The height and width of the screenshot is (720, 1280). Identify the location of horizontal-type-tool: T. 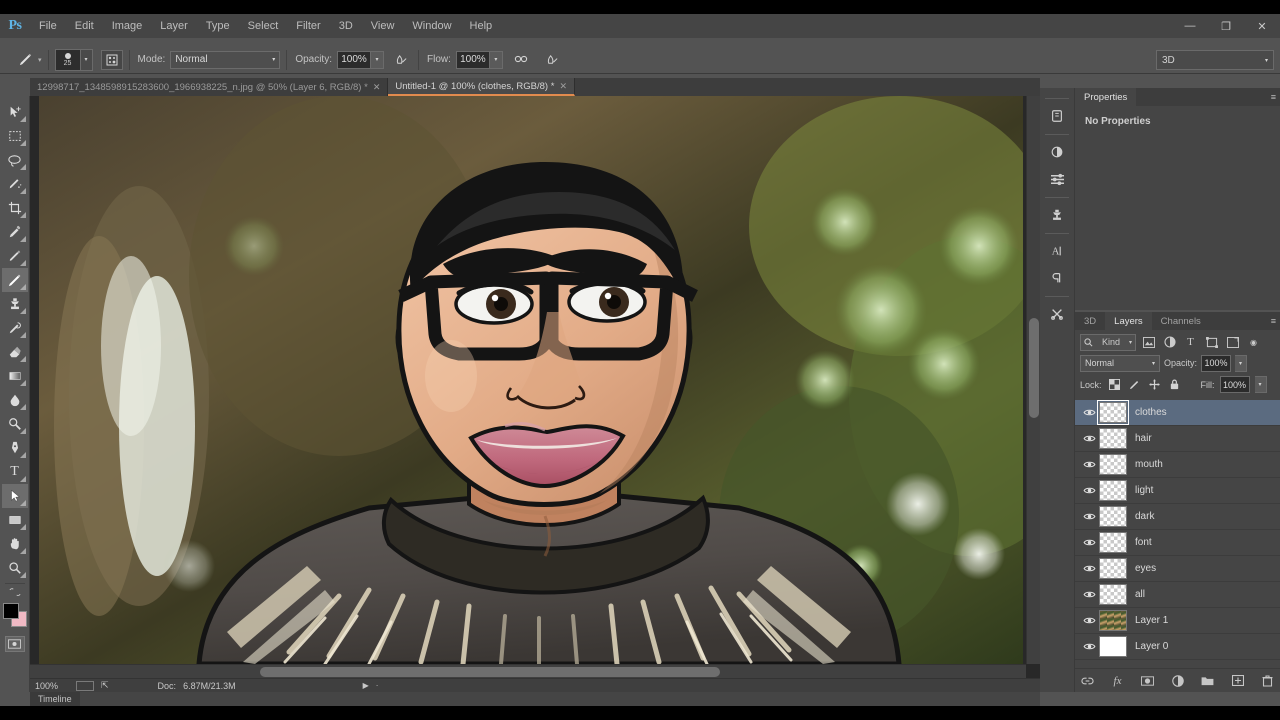
(15, 472).